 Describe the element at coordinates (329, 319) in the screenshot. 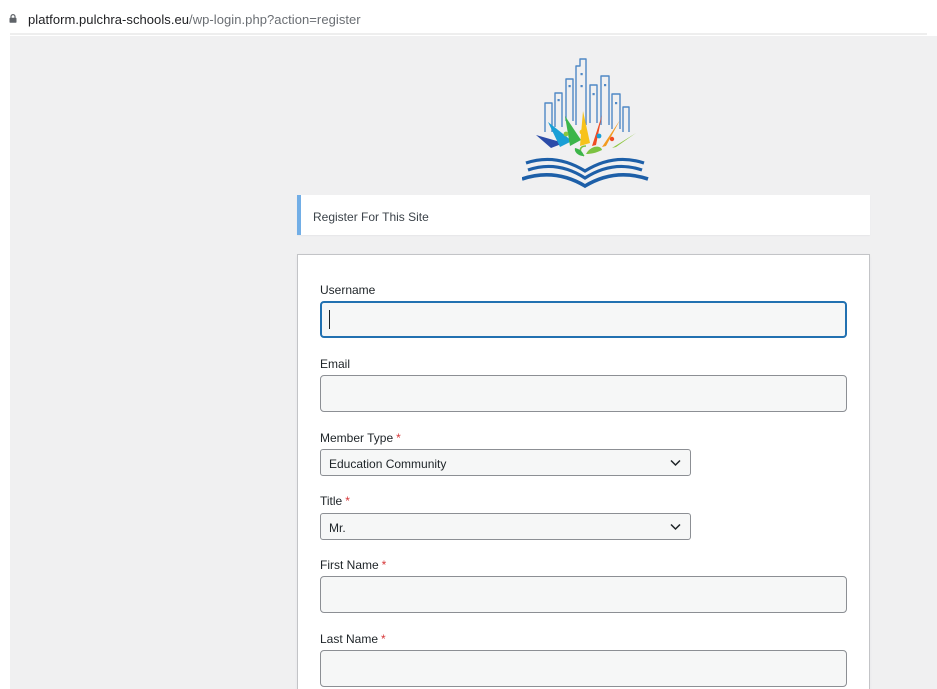

I see `text-cursor` at that location.